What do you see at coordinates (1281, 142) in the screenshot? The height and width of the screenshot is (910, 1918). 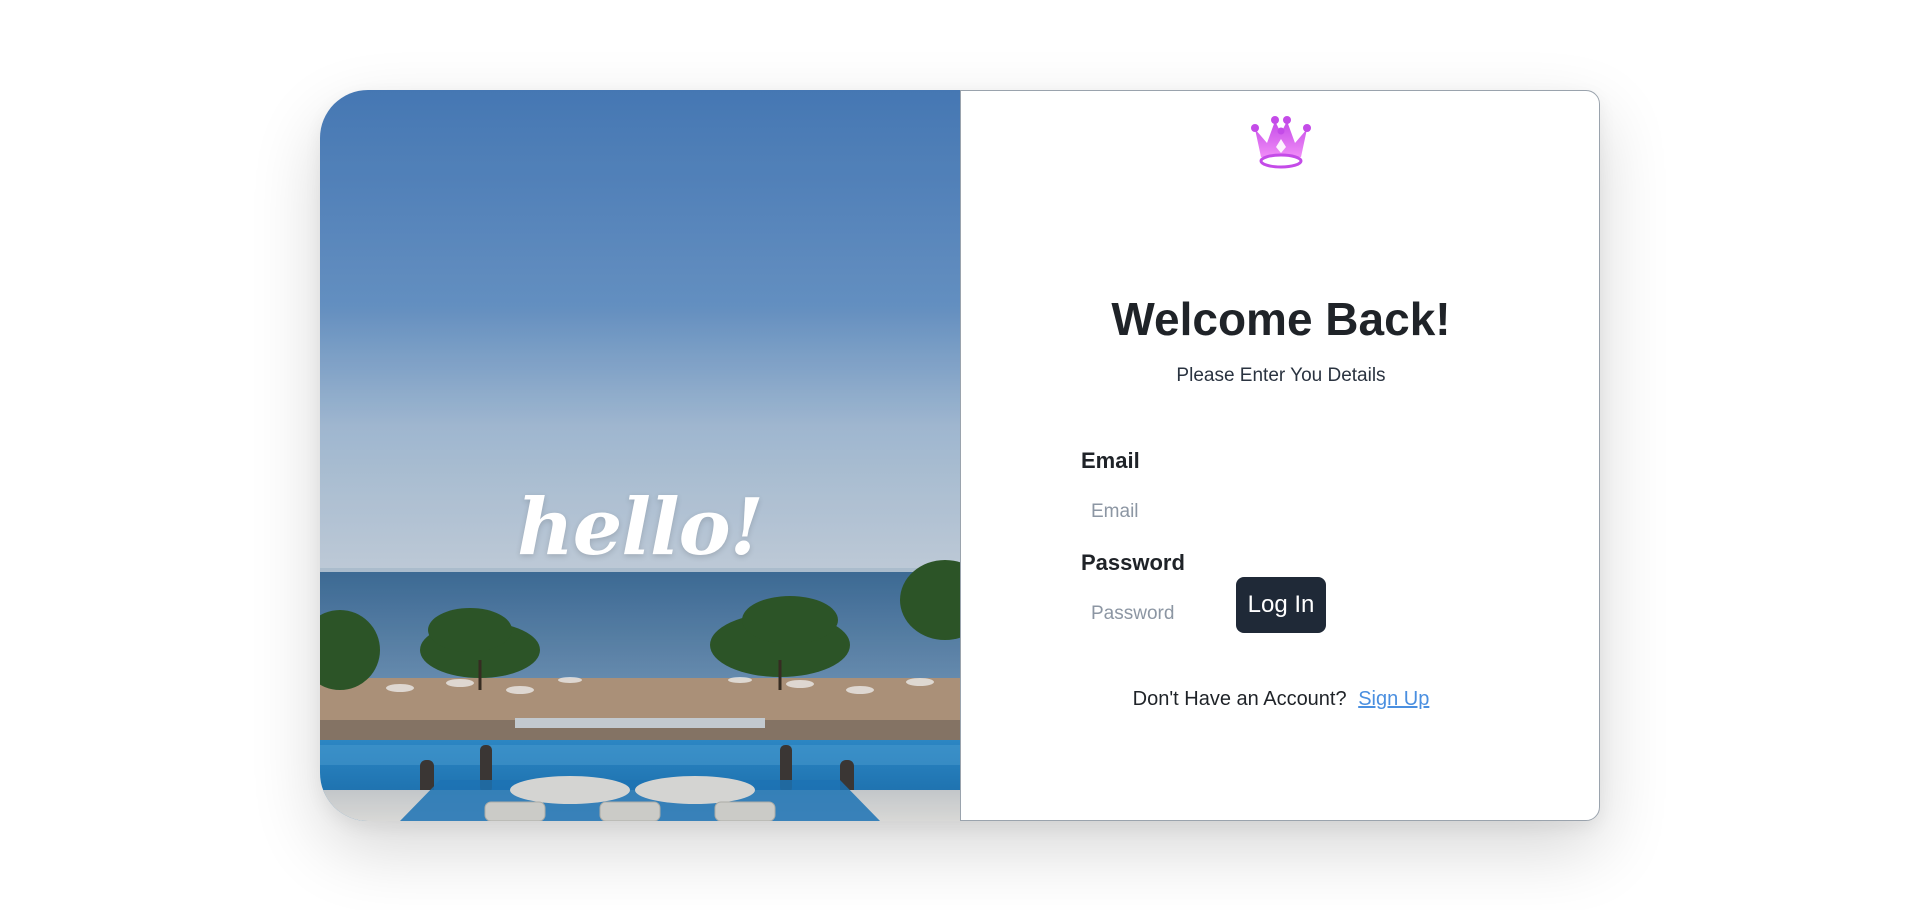 I see `crown-icon` at bounding box center [1281, 142].